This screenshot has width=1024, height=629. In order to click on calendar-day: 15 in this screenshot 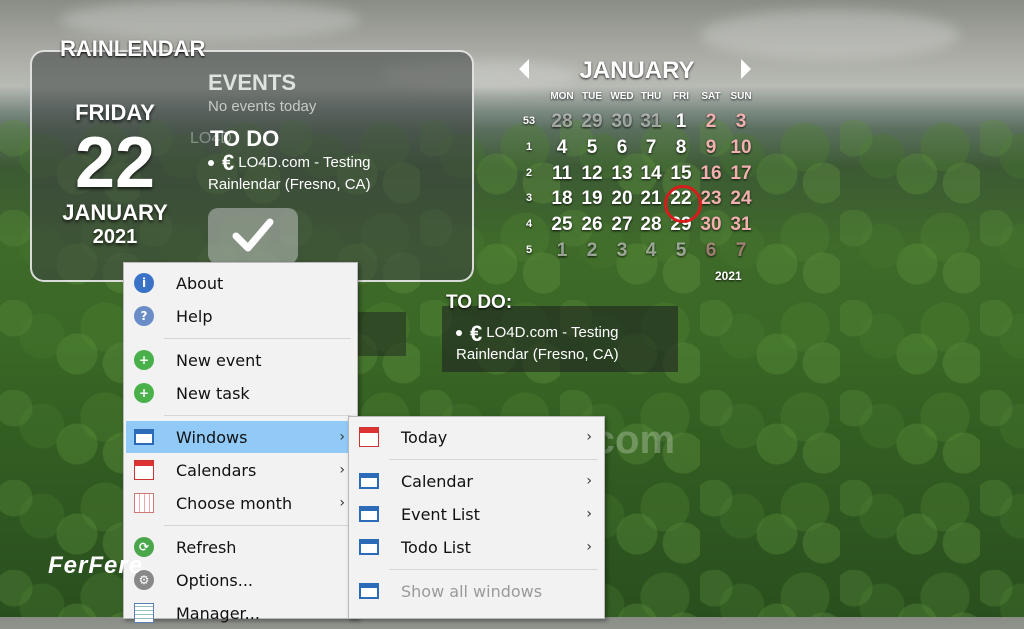, I will do `click(681, 174)`.